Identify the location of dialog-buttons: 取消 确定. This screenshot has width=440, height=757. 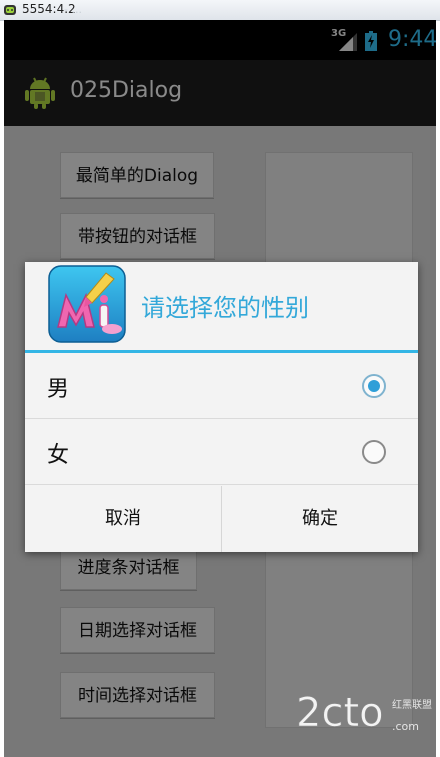
(221, 519).